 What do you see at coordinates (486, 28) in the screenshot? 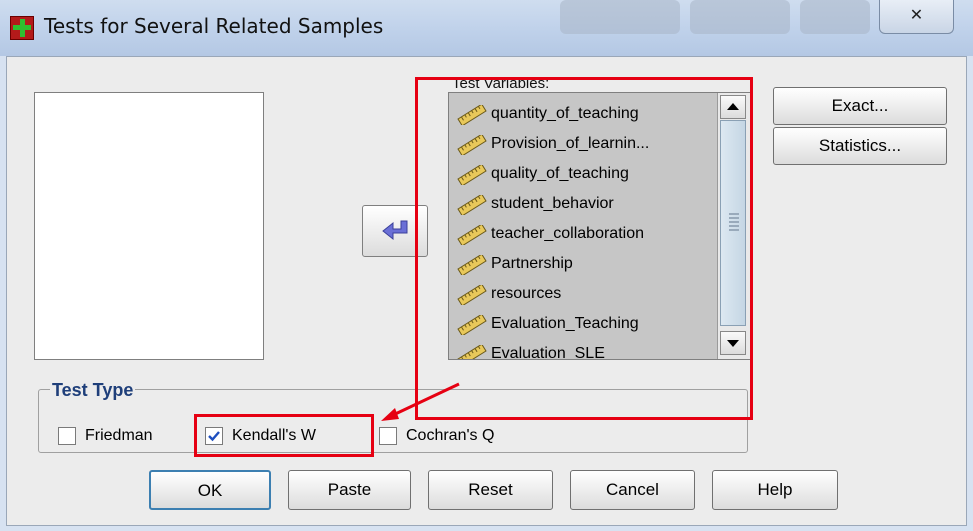
I see `title-bar: Tests for Several Related Samples ✕` at bounding box center [486, 28].